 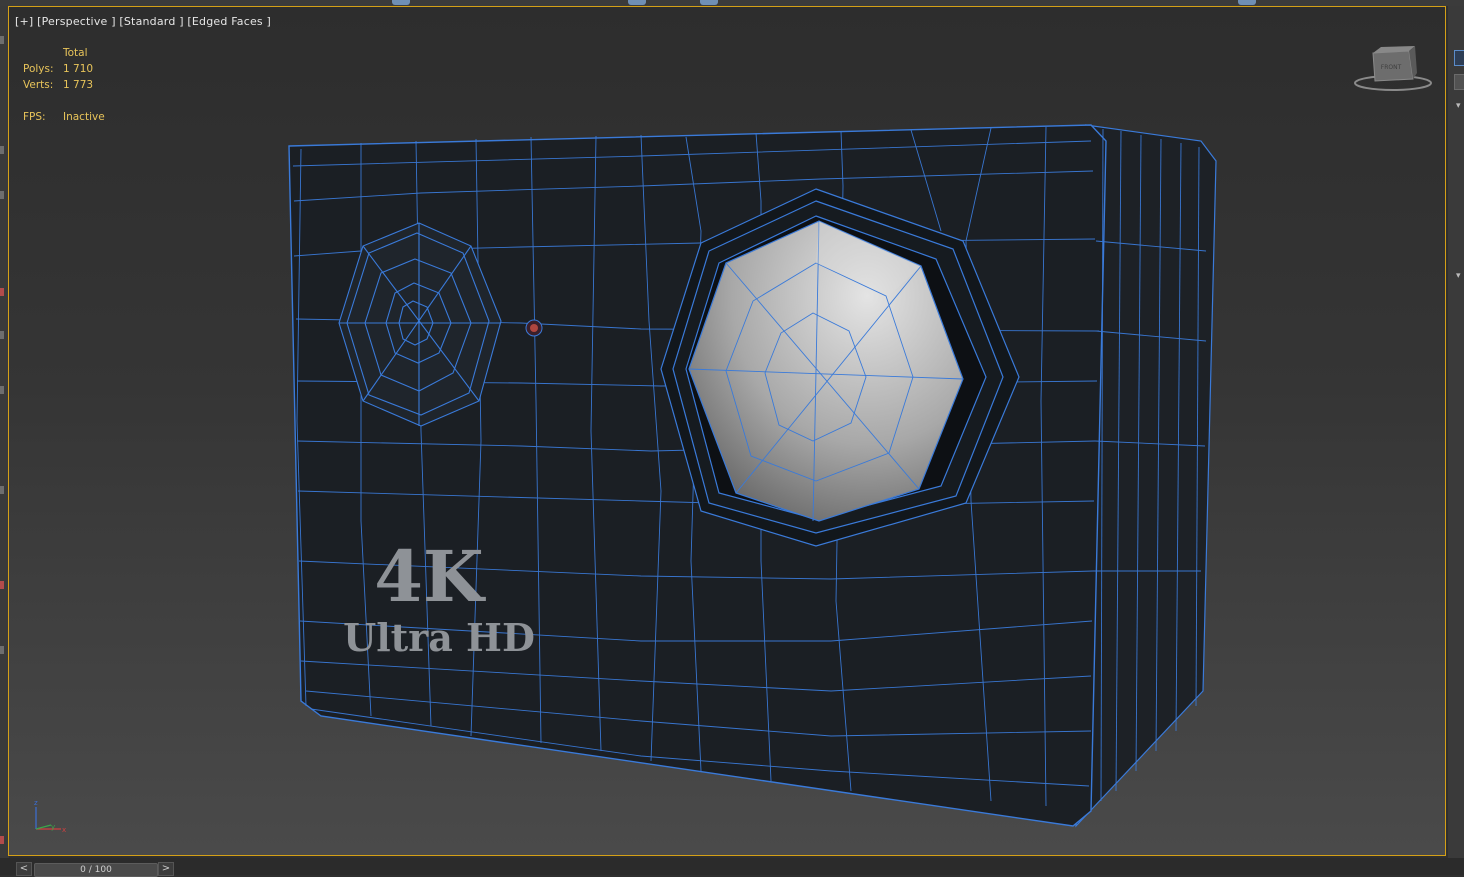 I want to click on stats-header: Total, so click(x=75, y=53).